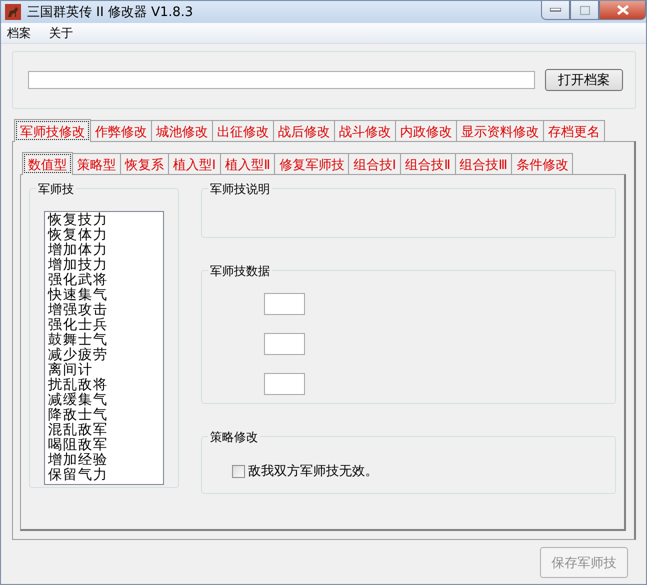 The image size is (647, 585). What do you see at coordinates (104, 430) in the screenshot?
I see `list-item: 混乱敌军` at bounding box center [104, 430].